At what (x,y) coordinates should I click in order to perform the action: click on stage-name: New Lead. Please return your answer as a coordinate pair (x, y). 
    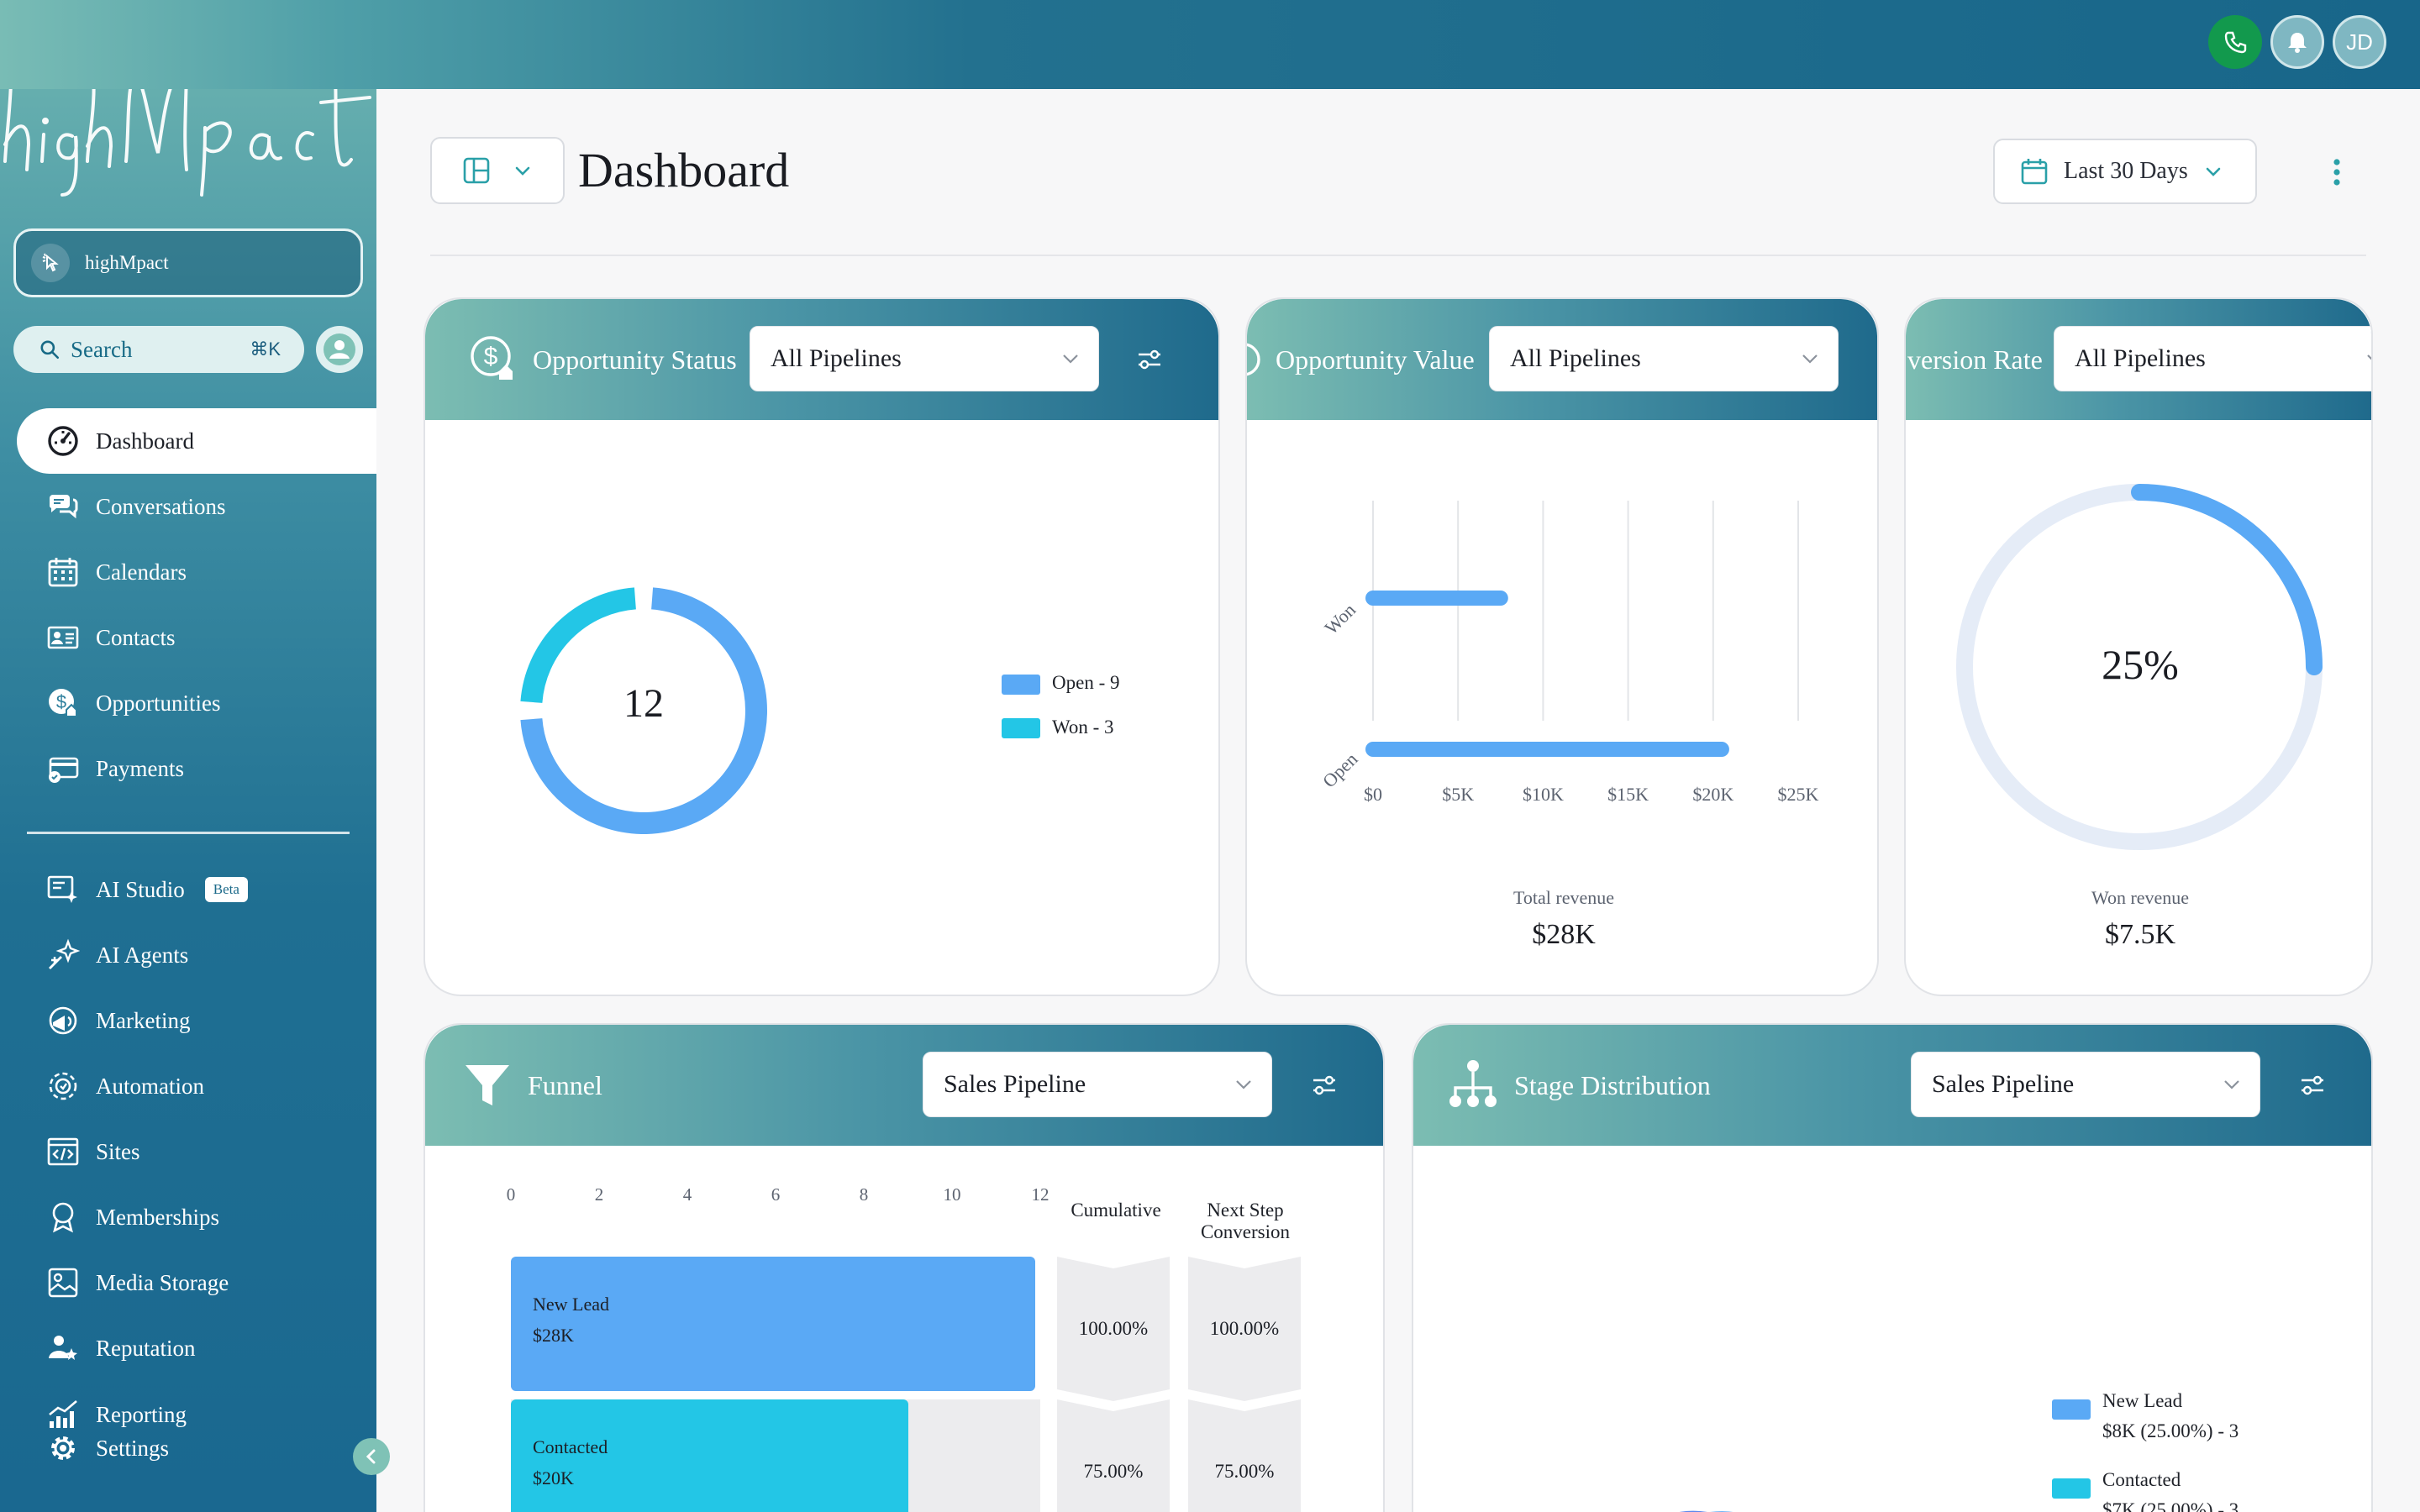
    Looking at the image, I should click on (571, 1304).